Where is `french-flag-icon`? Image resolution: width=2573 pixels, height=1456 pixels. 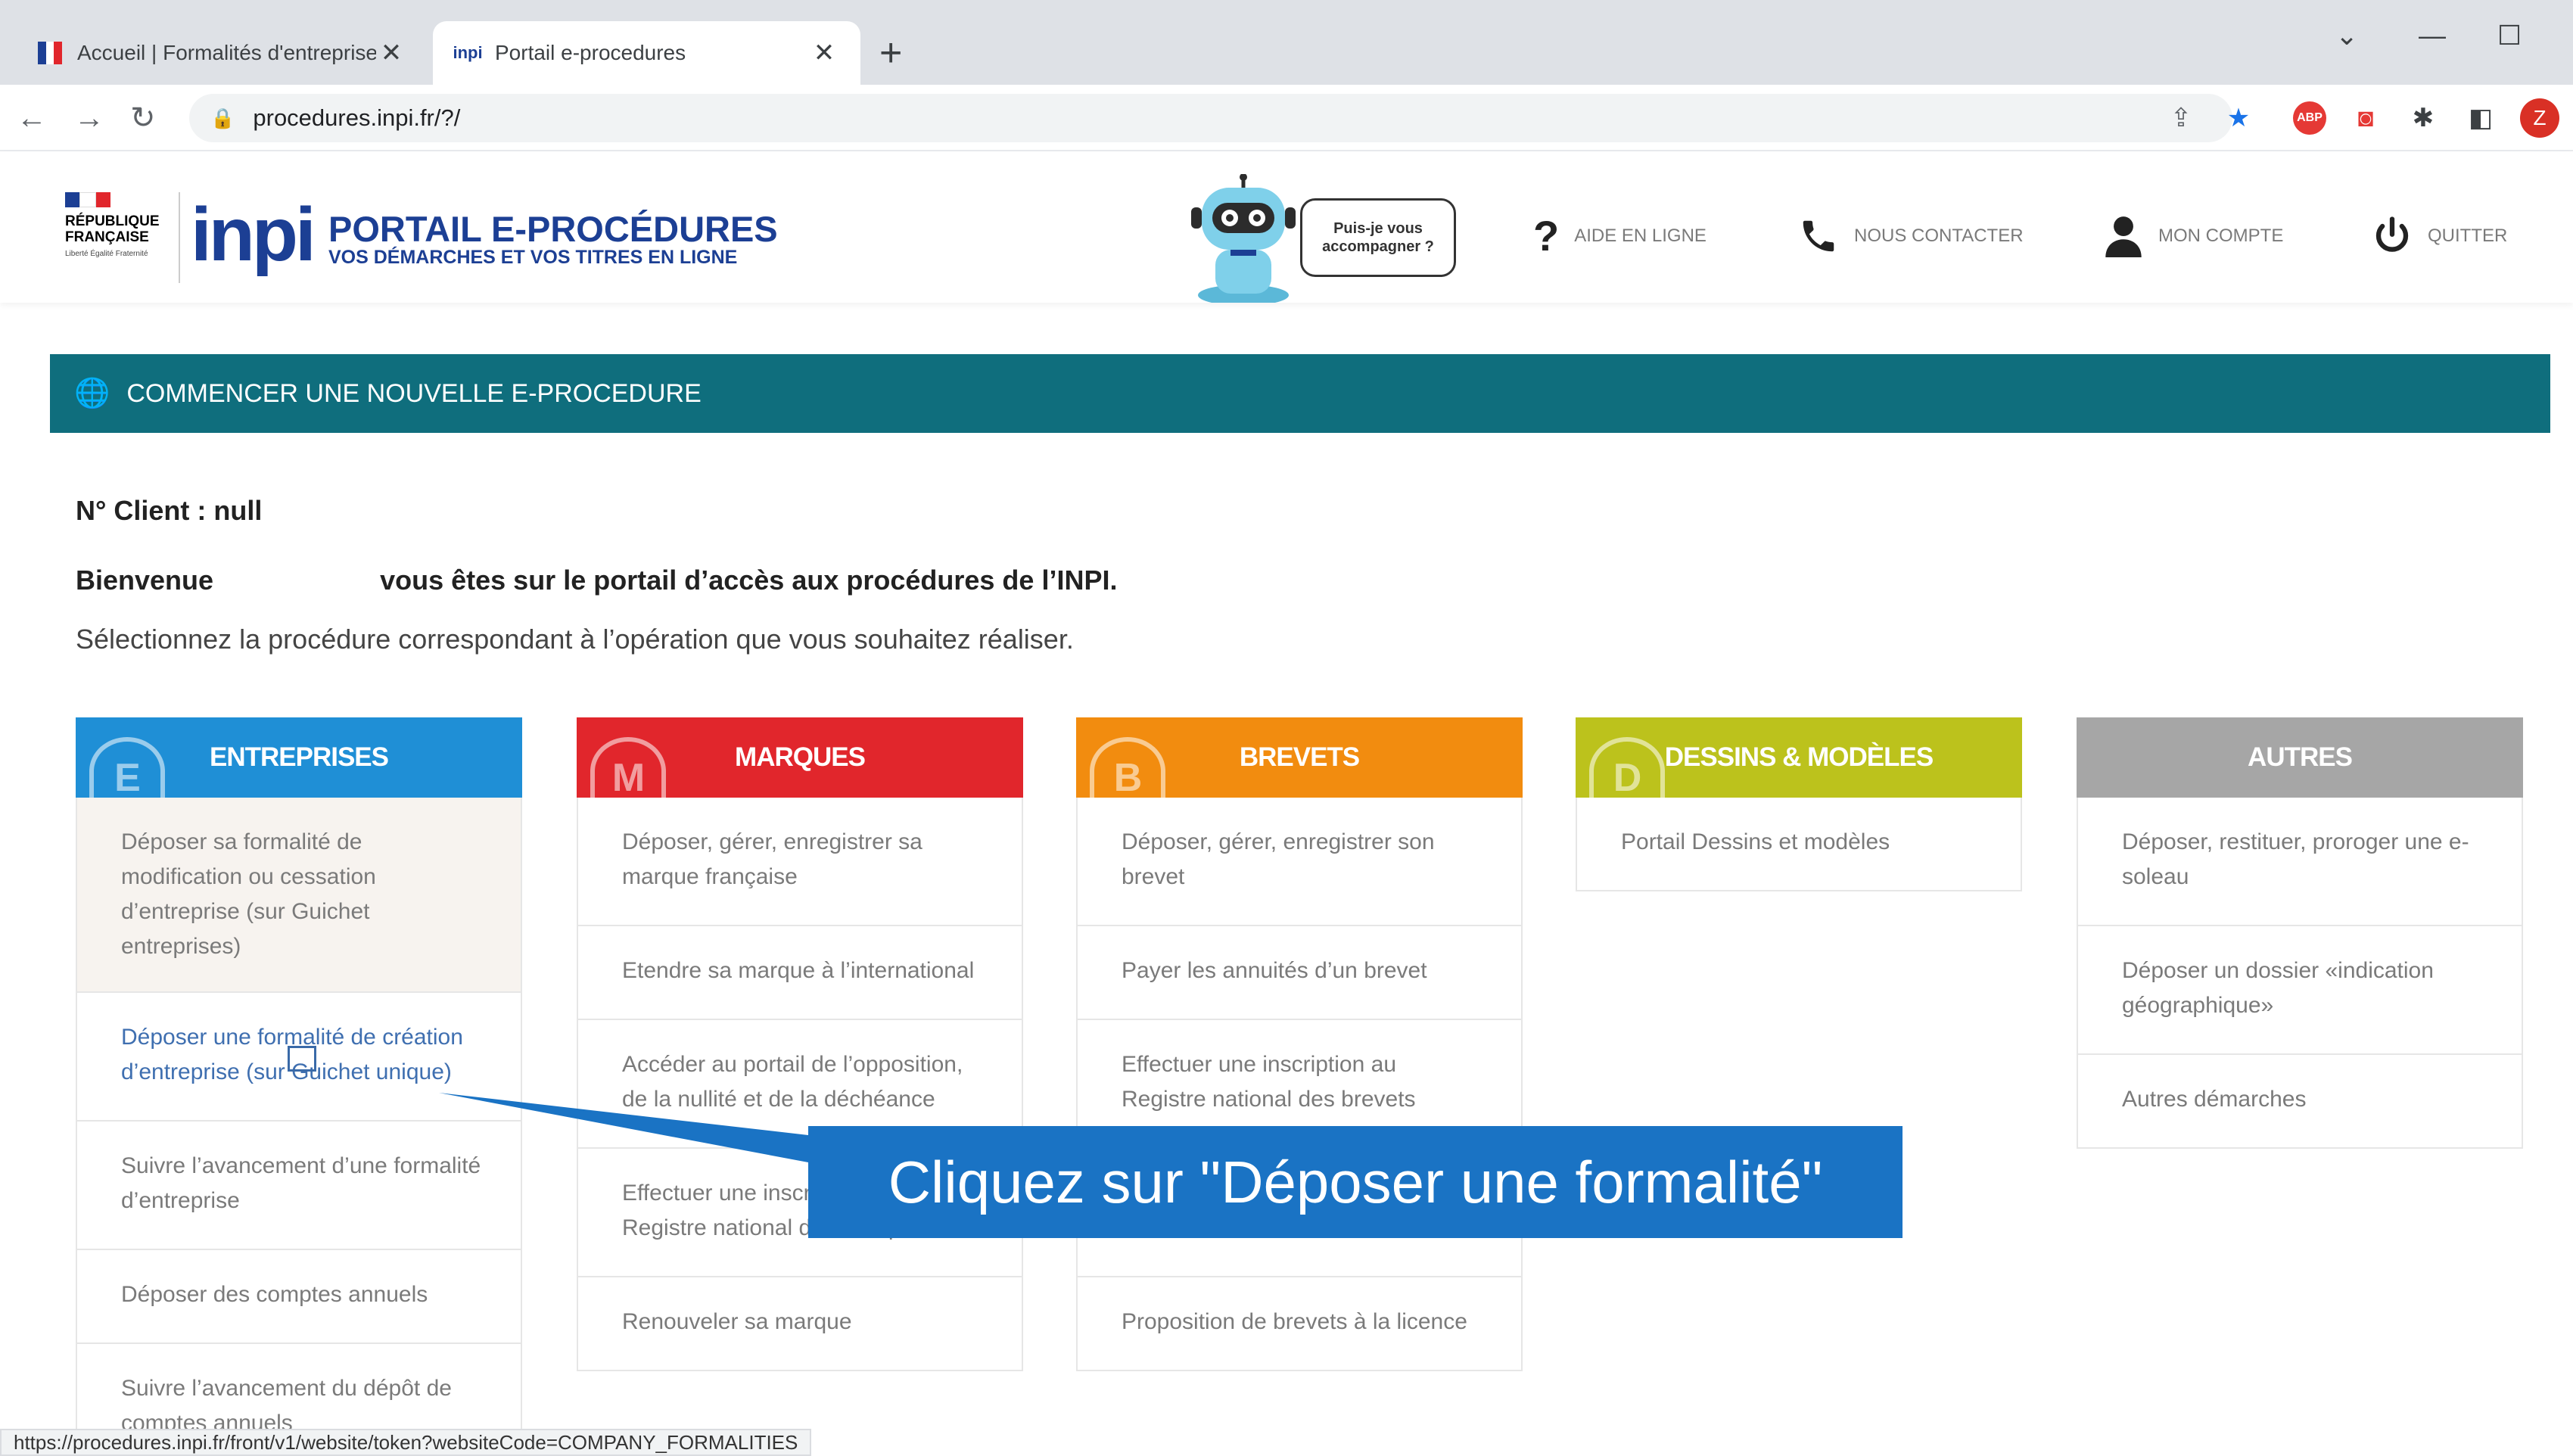
french-flag-icon is located at coordinates (87, 199).